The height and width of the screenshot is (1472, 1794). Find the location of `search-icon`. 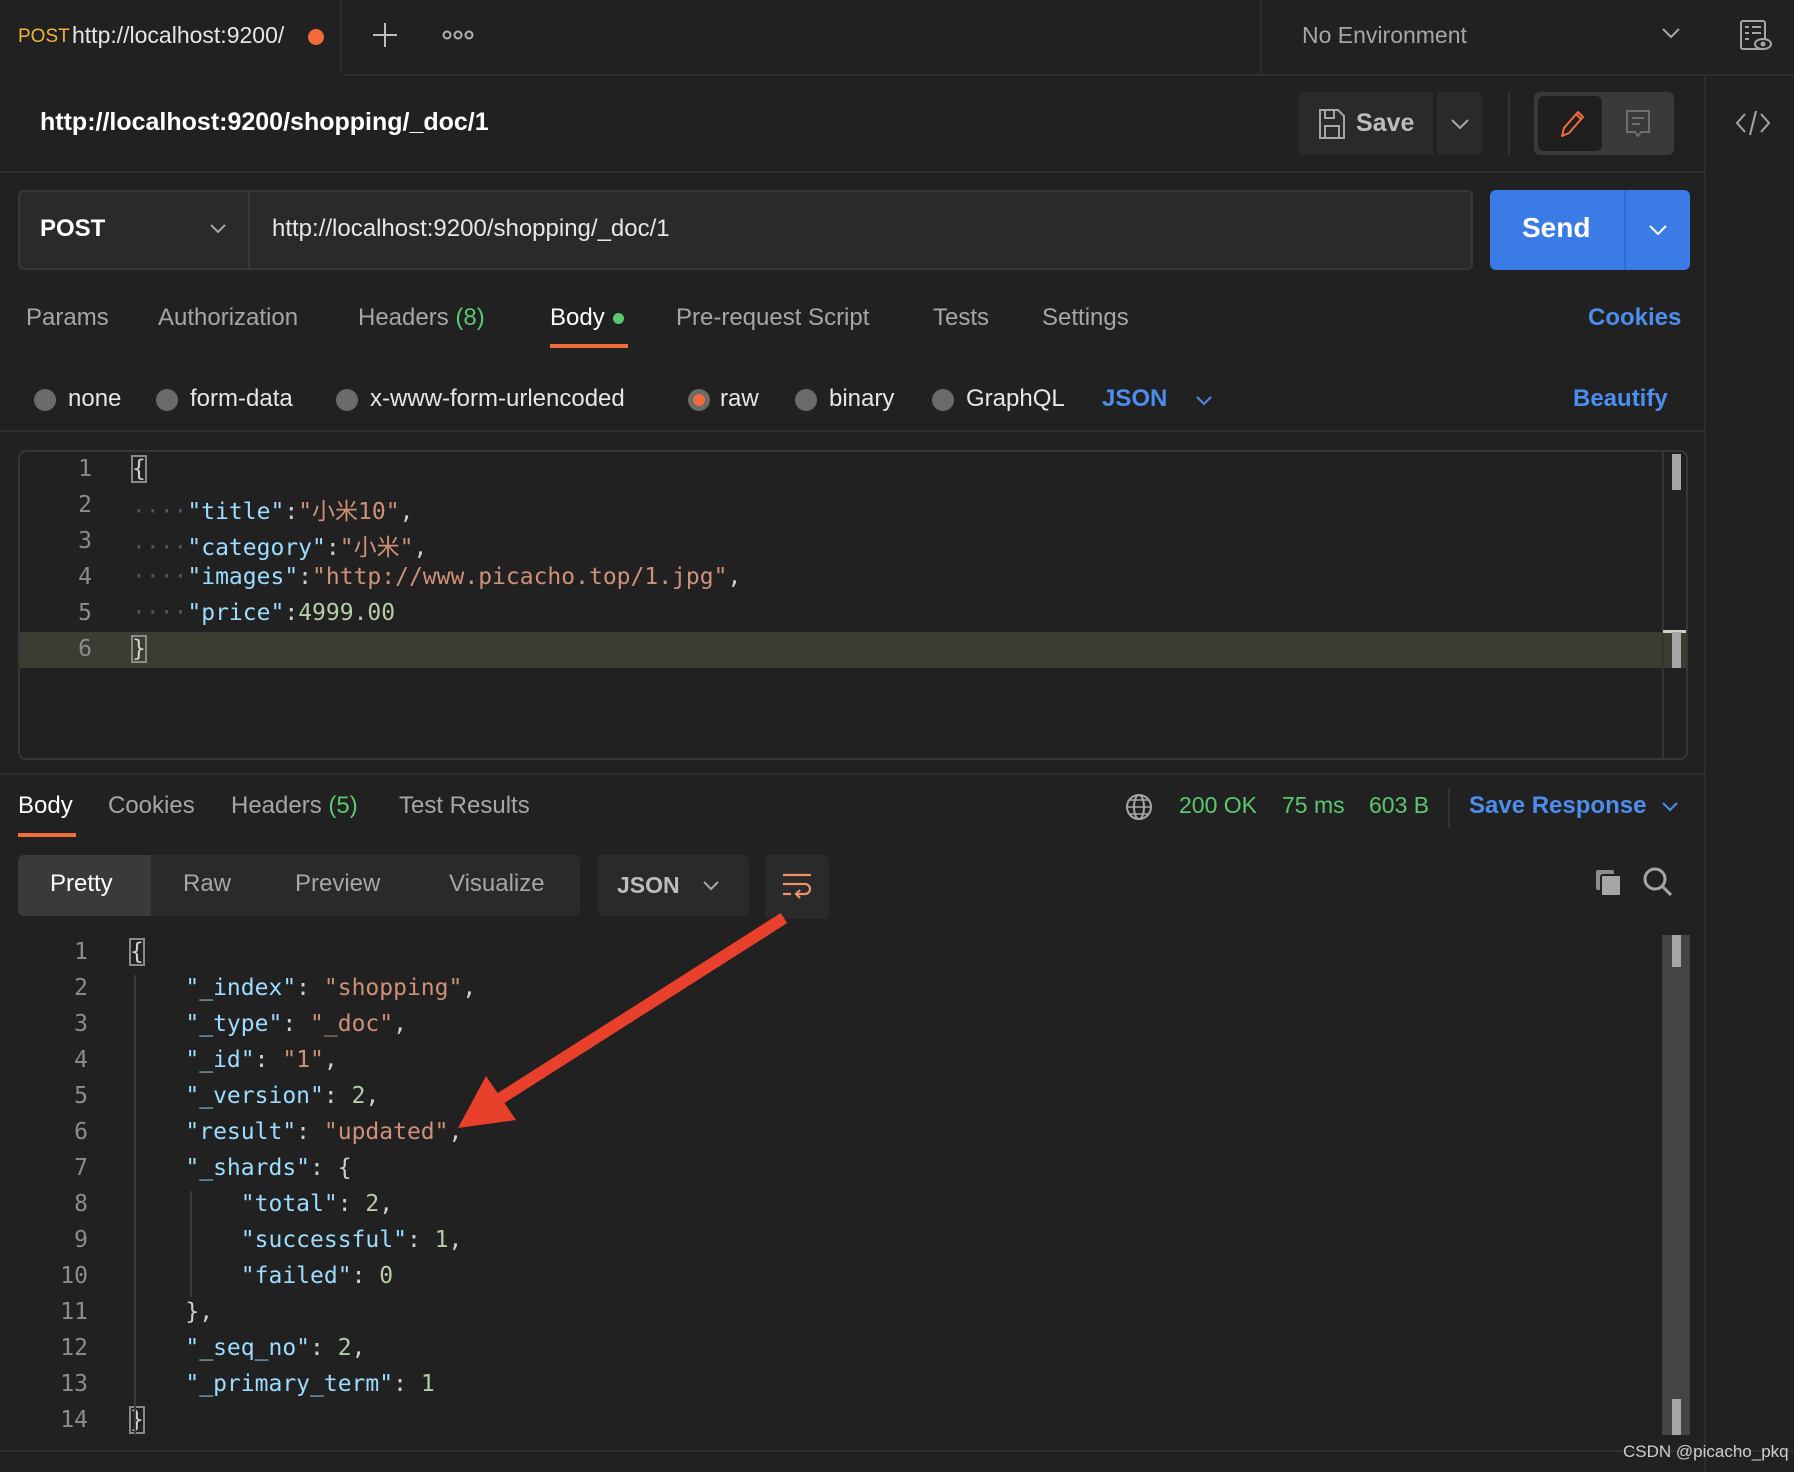

search-icon is located at coordinates (1658, 884).